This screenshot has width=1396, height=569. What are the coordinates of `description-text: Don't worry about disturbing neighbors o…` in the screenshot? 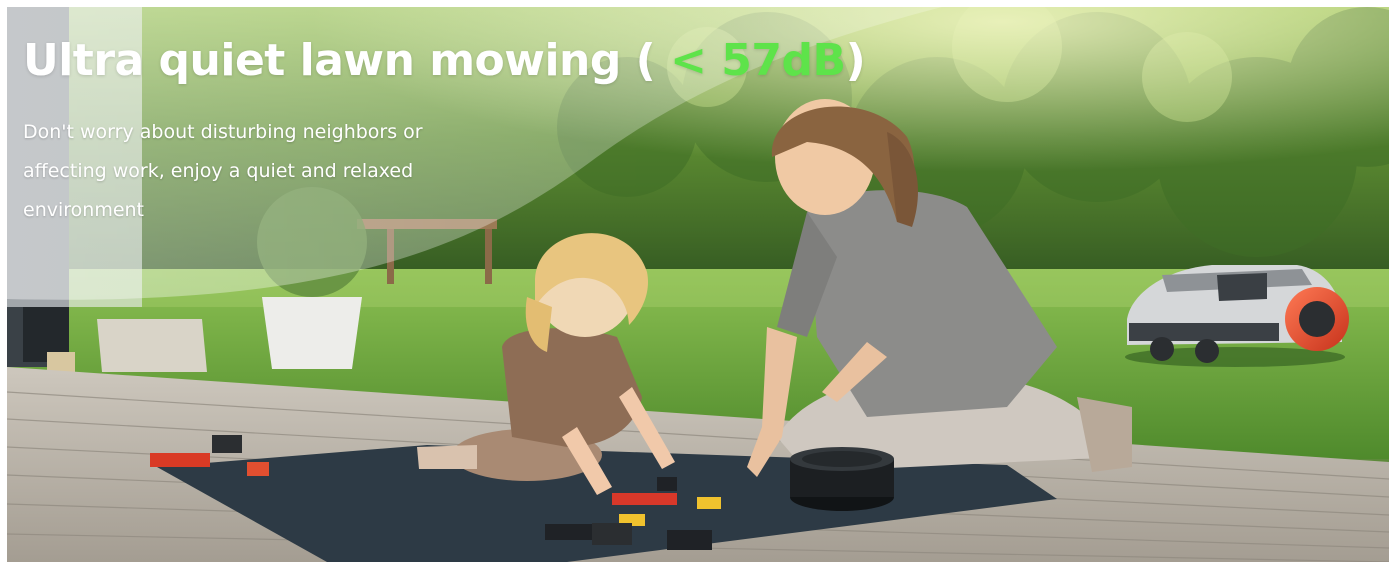 It's located at (223, 171).